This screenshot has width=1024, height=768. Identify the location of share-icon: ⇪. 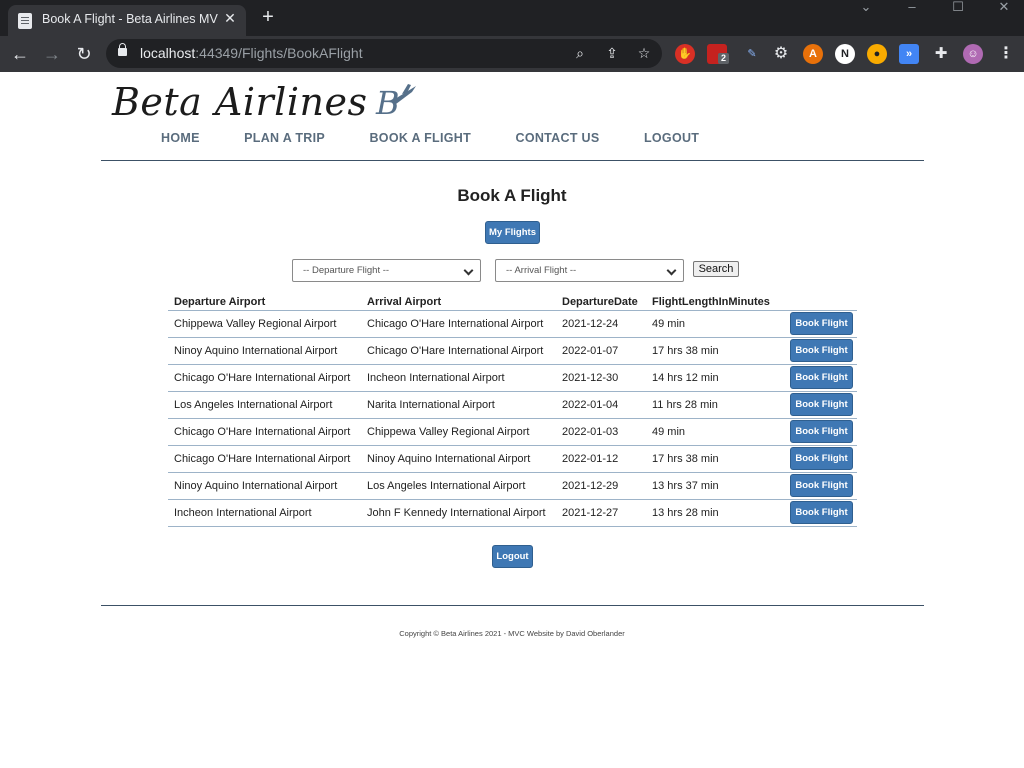
(612, 53).